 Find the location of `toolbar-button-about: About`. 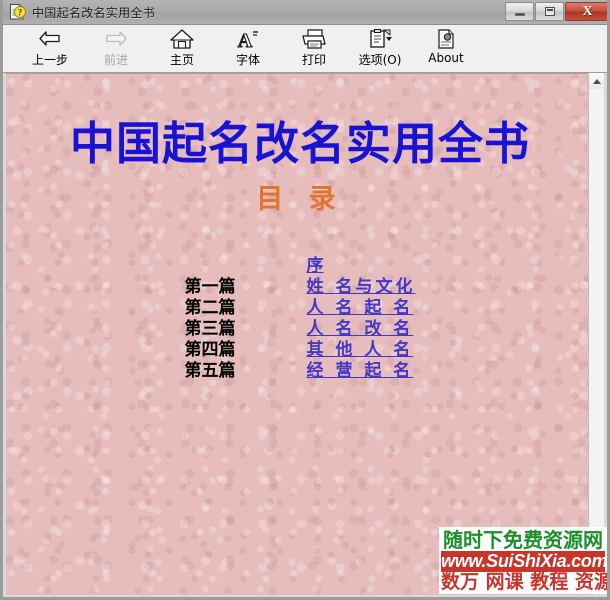

toolbar-button-about: About is located at coordinates (446, 48).